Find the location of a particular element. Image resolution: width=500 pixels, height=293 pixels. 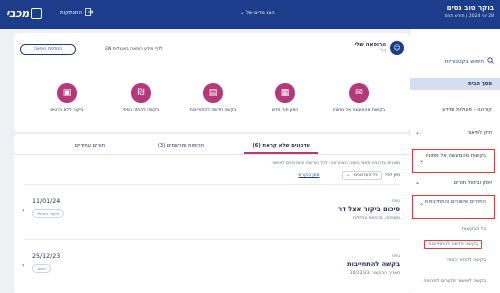

calendar-icon: ▦ is located at coordinates (285, 93).